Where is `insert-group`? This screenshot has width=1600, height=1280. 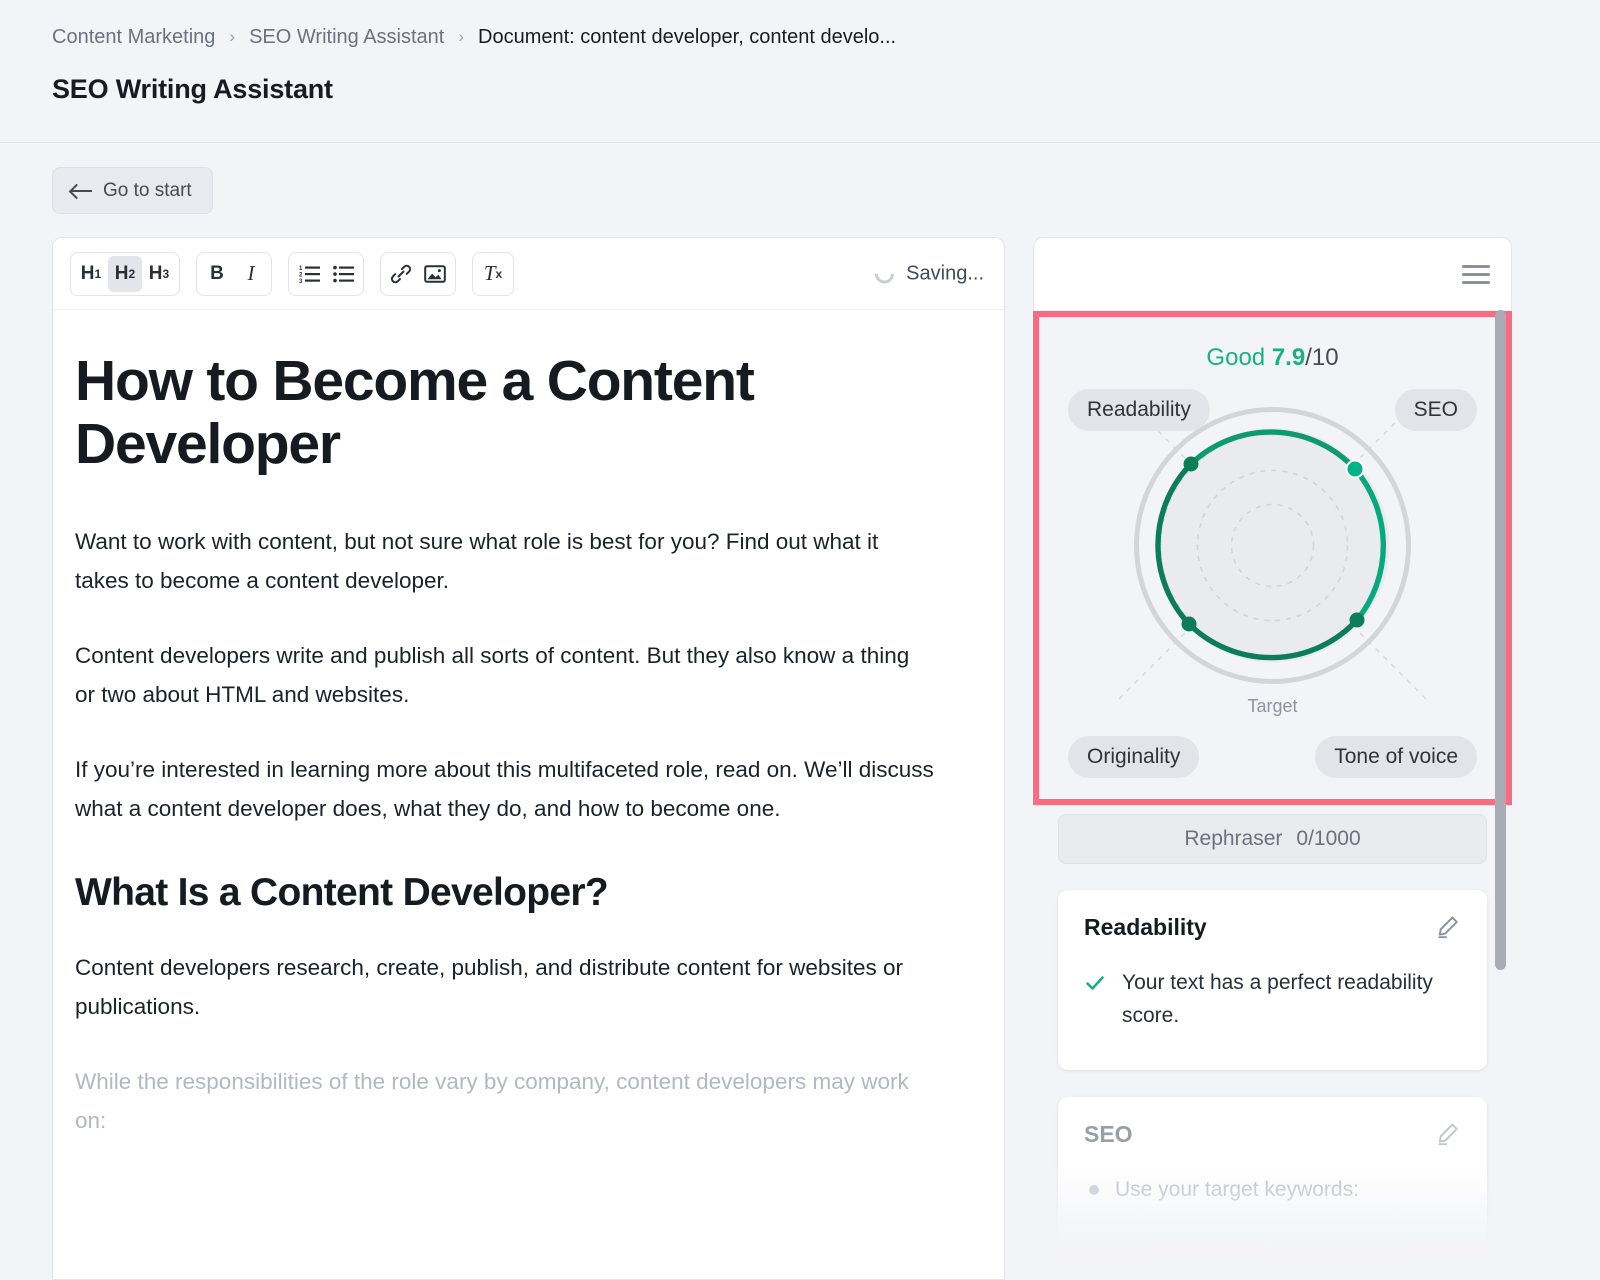 insert-group is located at coordinates (418, 273).